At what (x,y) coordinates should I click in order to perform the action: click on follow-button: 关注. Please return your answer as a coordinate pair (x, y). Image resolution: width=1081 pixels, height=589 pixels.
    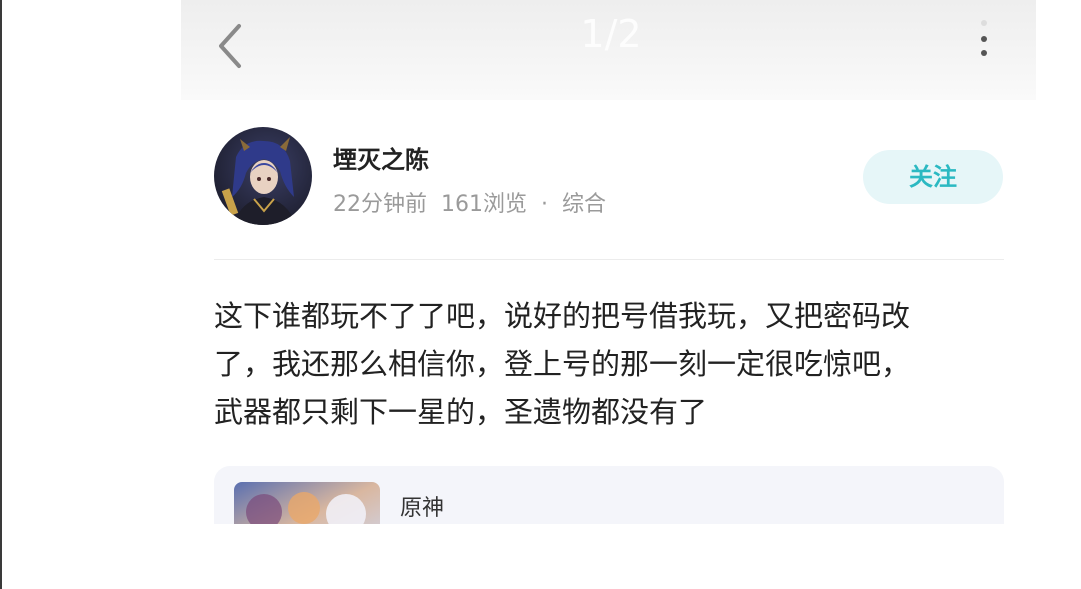
    Looking at the image, I should click on (933, 177).